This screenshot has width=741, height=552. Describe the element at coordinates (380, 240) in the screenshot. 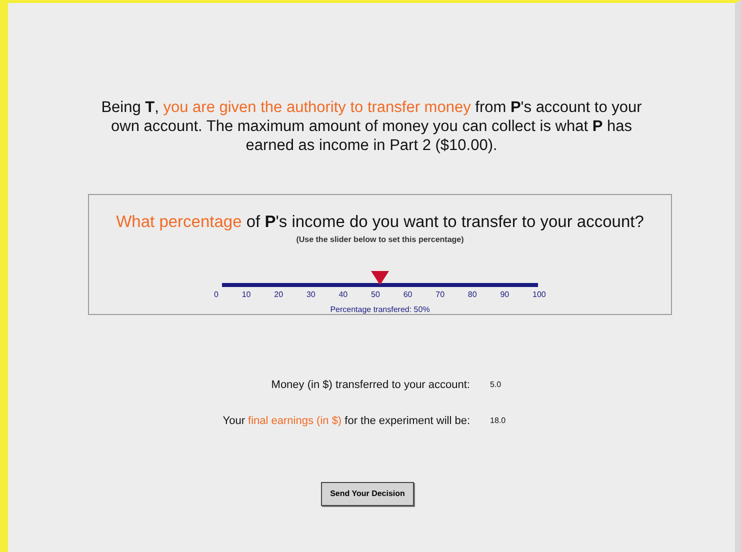

I see `hint-text: (Use the slider below to set this percentage)` at that location.